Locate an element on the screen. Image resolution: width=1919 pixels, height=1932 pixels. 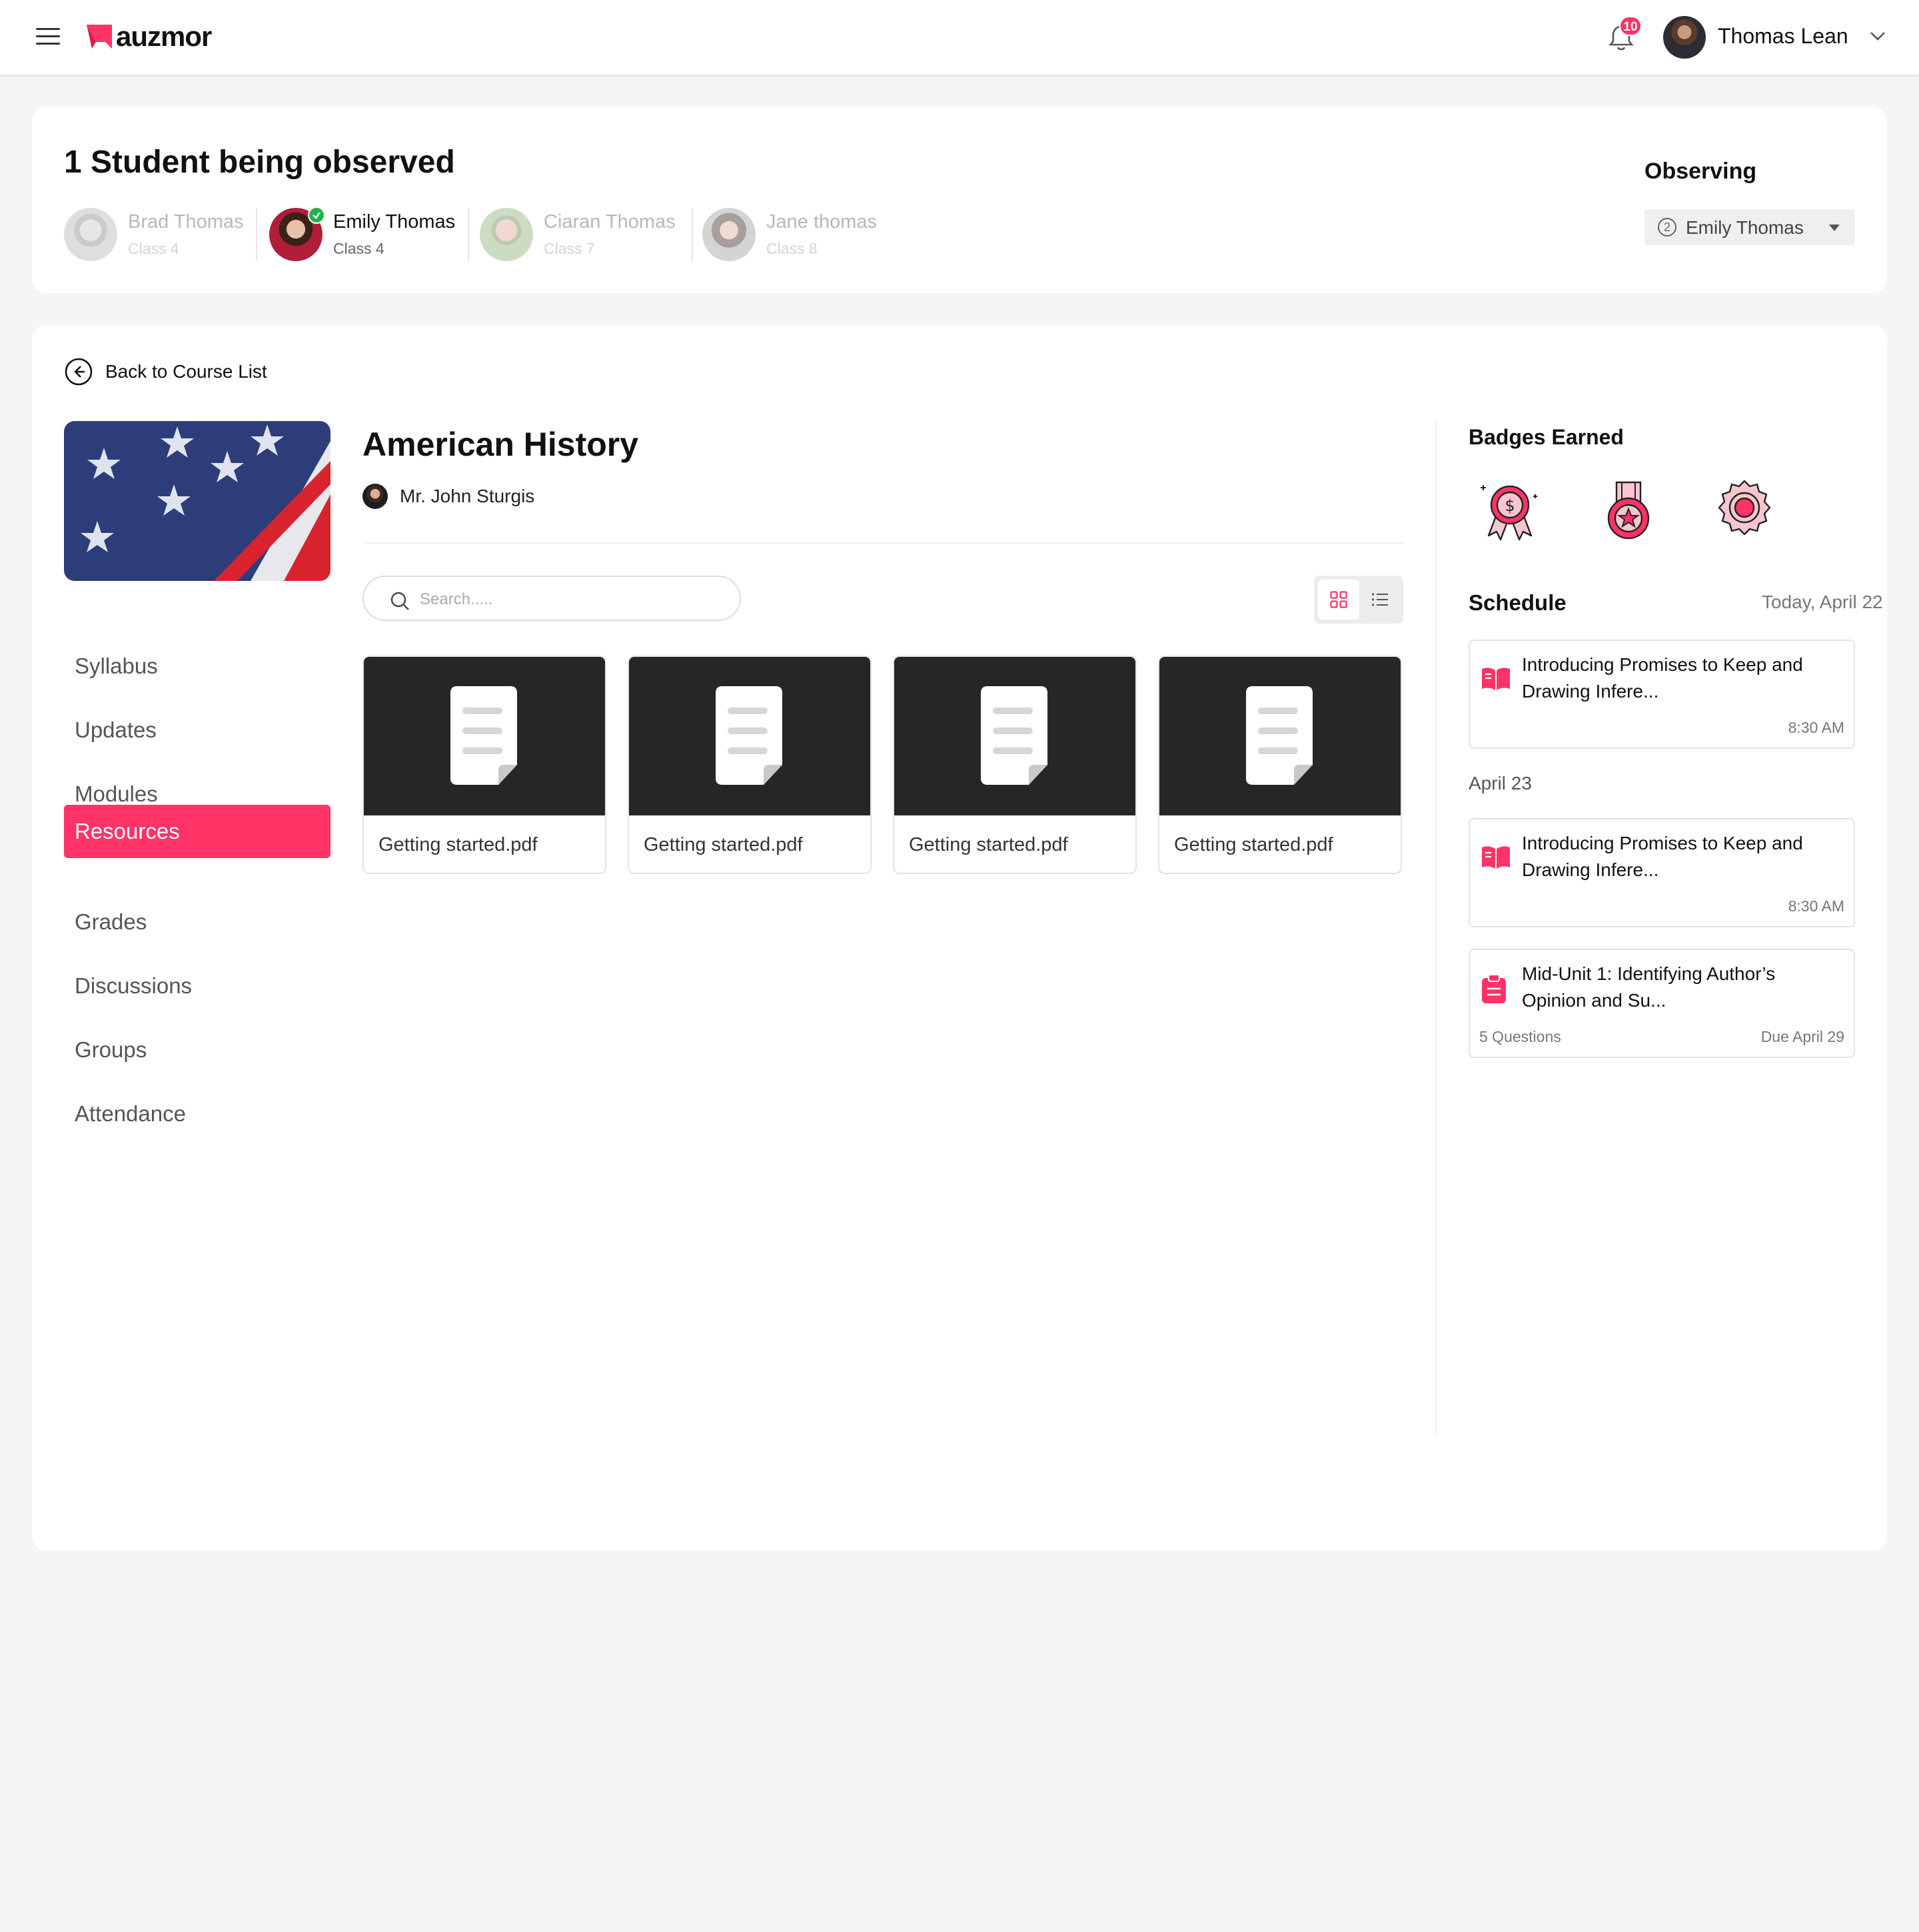
student-name: Jane thomas is located at coordinates (822, 222).